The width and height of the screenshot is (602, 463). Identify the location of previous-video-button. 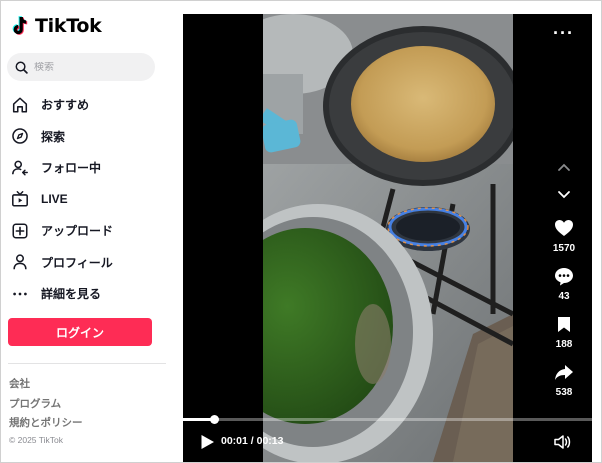
(564, 167).